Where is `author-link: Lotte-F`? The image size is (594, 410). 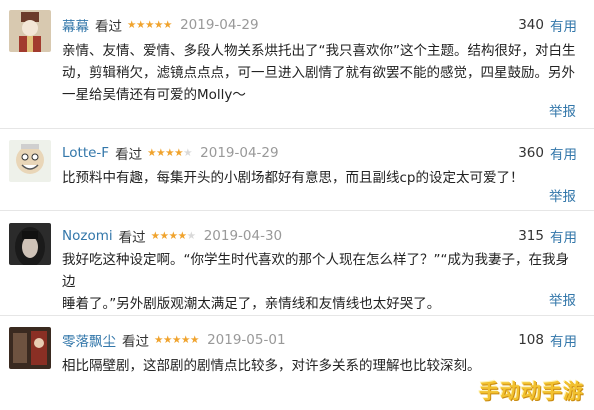 author-link: Lotte-F is located at coordinates (85, 153).